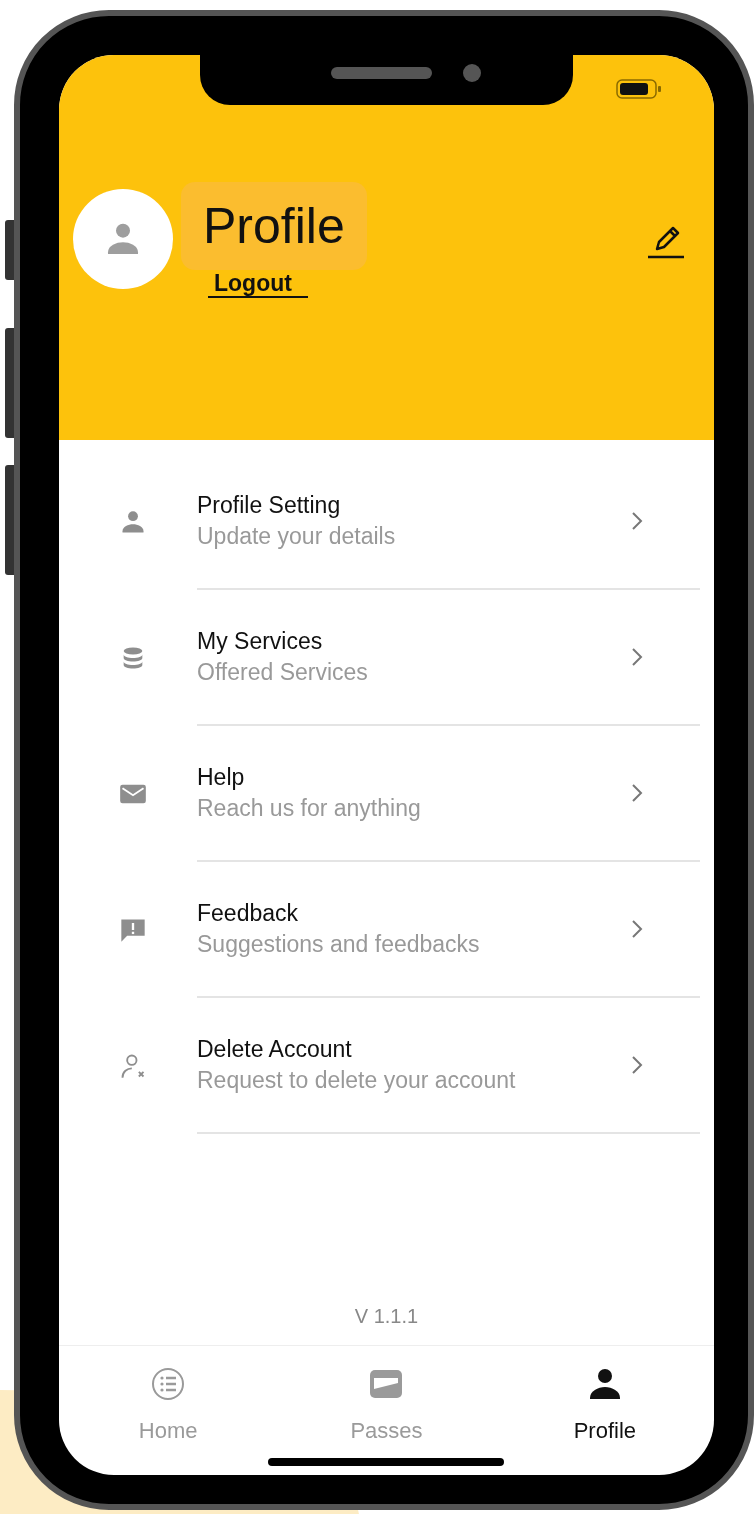  I want to click on person-remove-icon, so click(133, 1066).